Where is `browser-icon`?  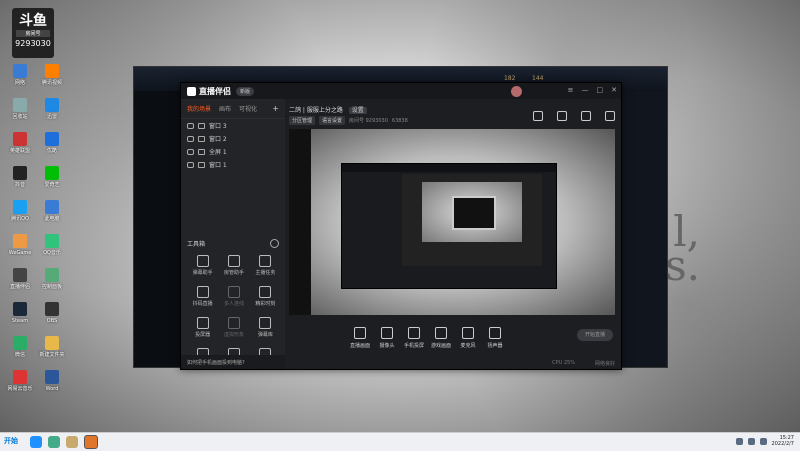
browser-icon is located at coordinates (54, 442).